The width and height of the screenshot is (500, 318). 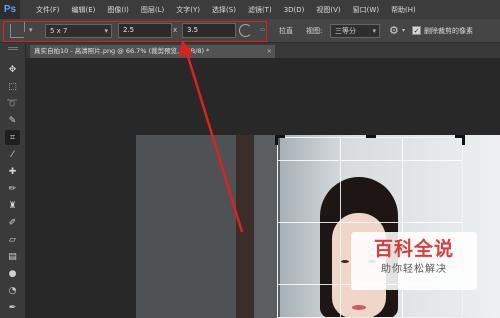 What do you see at coordinates (12, 273) in the screenshot?
I see `blur-icon: ●` at bounding box center [12, 273].